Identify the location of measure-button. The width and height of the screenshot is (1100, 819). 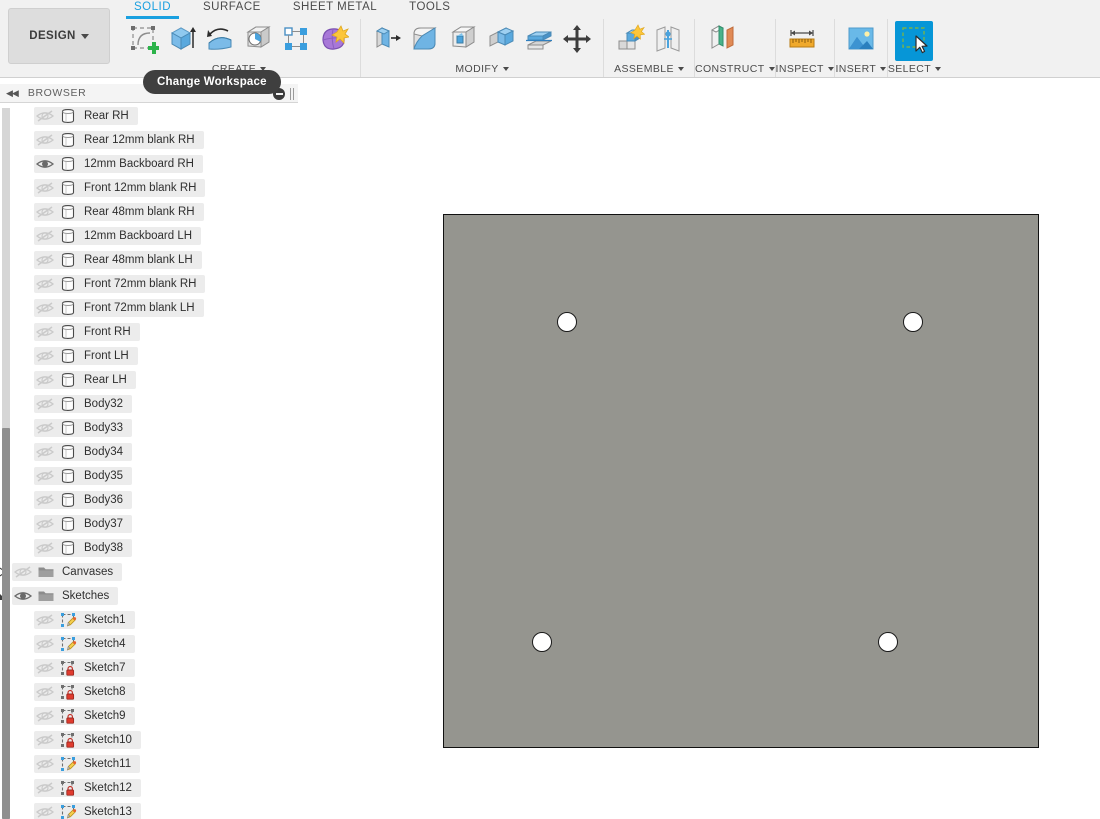
(802, 41).